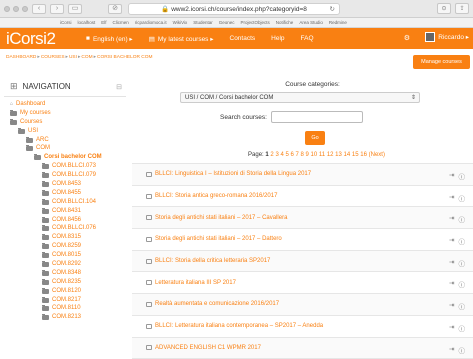  What do you see at coordinates (285, 22) in the screenshot?
I see `bookmark-item: Notifiche` at bounding box center [285, 22].